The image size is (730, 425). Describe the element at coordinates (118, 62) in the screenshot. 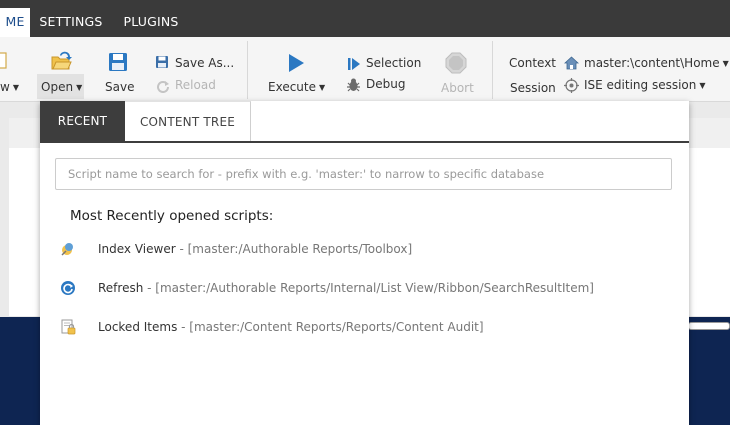

I see `save-icon` at that location.